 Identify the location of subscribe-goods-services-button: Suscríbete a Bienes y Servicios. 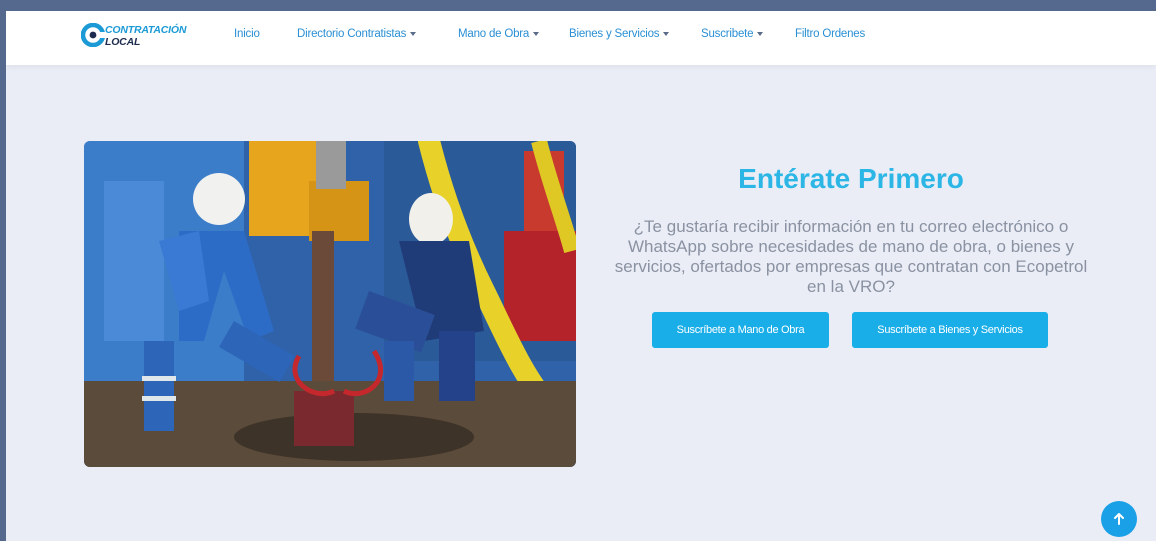
(950, 330).